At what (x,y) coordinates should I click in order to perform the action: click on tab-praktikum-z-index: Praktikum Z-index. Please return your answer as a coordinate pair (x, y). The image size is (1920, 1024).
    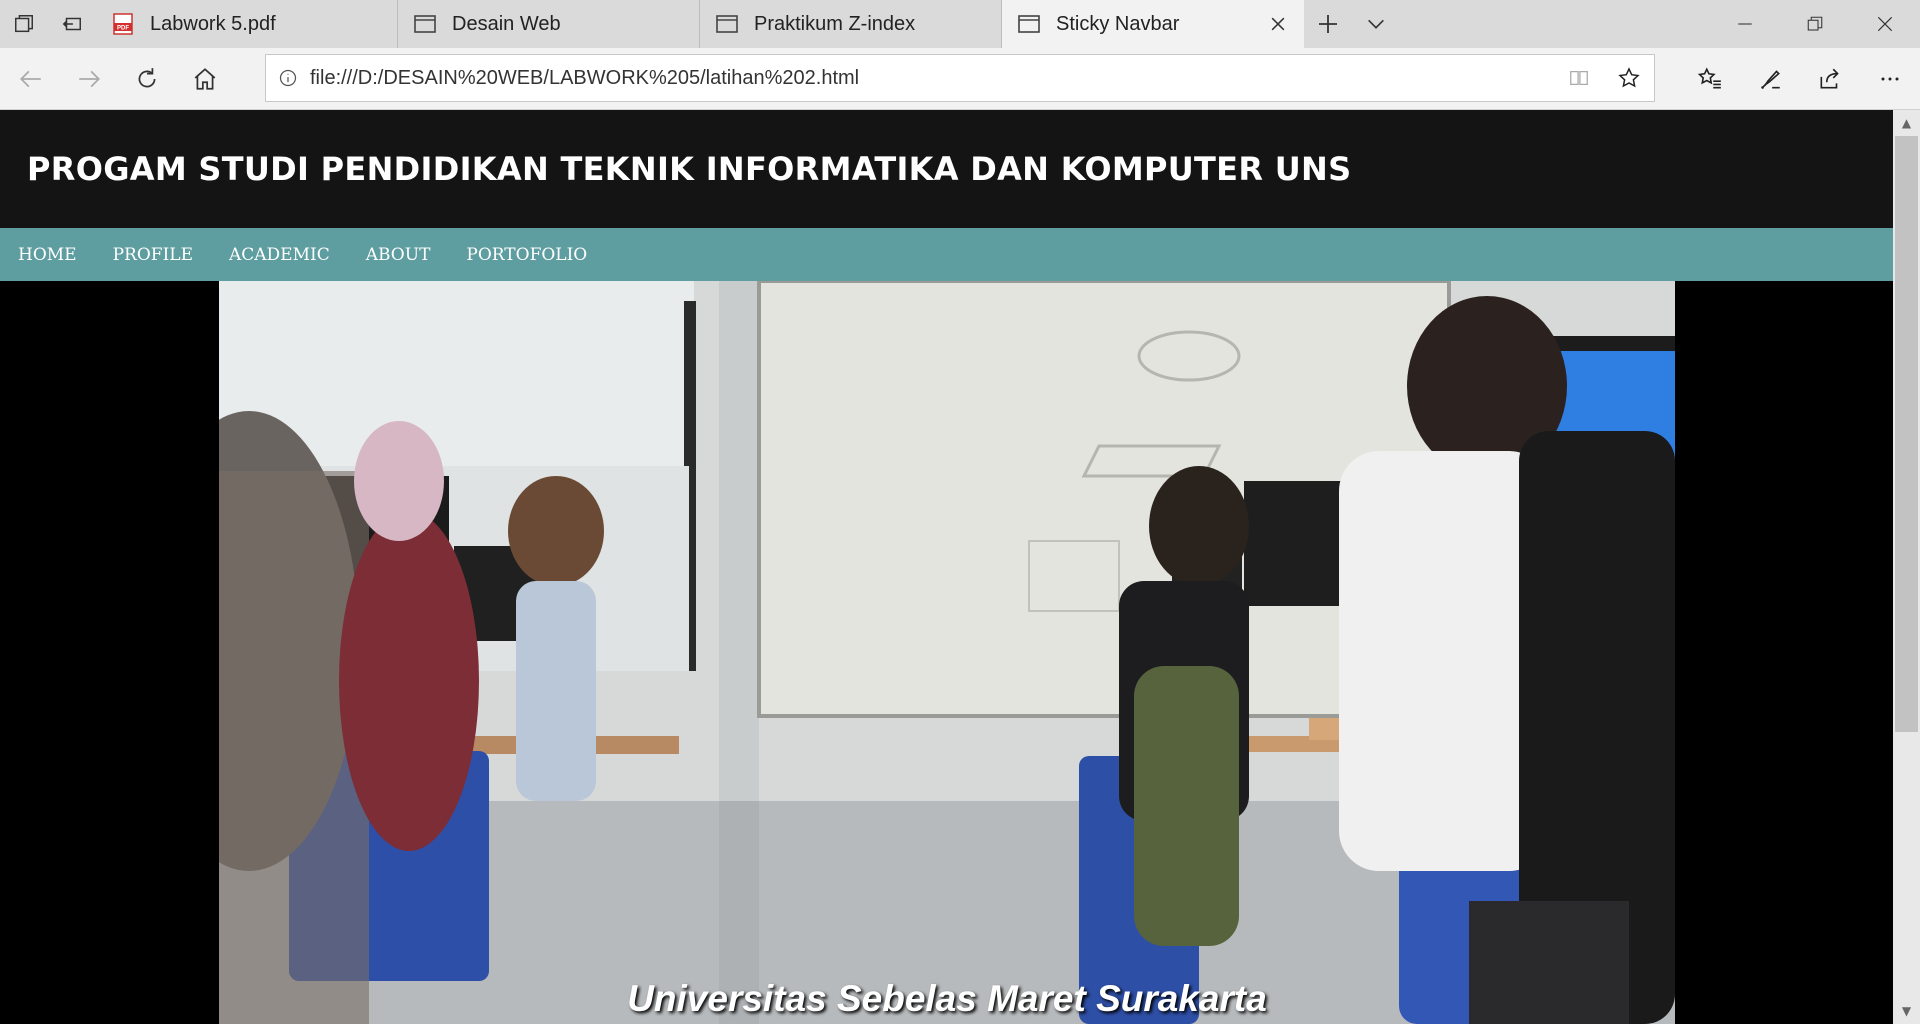
    Looking at the image, I should click on (851, 24).